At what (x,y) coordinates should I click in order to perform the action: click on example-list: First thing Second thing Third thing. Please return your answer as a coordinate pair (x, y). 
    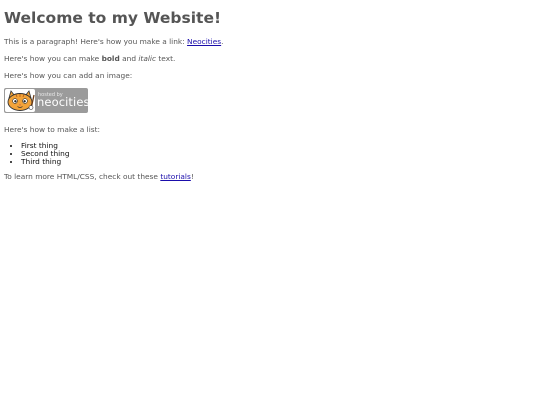
    Looking at the image, I should click on (270, 154).